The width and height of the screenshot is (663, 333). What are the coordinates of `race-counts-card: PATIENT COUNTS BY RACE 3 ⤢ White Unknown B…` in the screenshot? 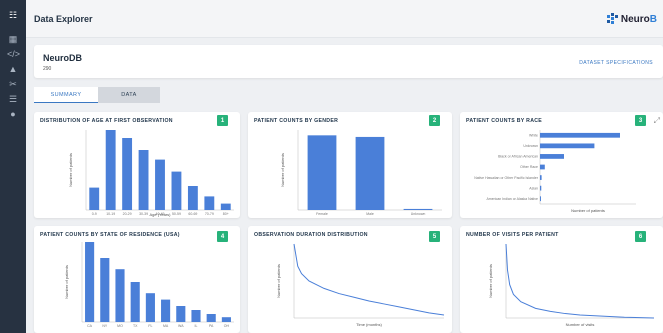 It's located at (561, 165).